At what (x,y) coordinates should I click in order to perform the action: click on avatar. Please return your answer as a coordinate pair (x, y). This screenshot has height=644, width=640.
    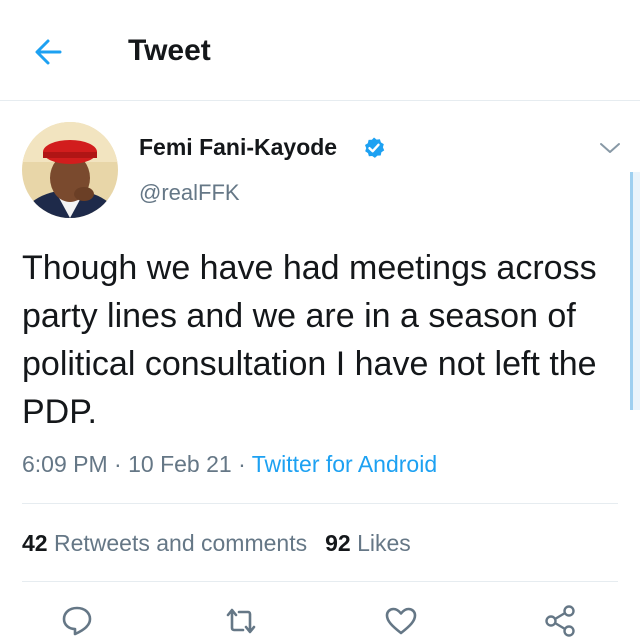
    Looking at the image, I should click on (70, 170).